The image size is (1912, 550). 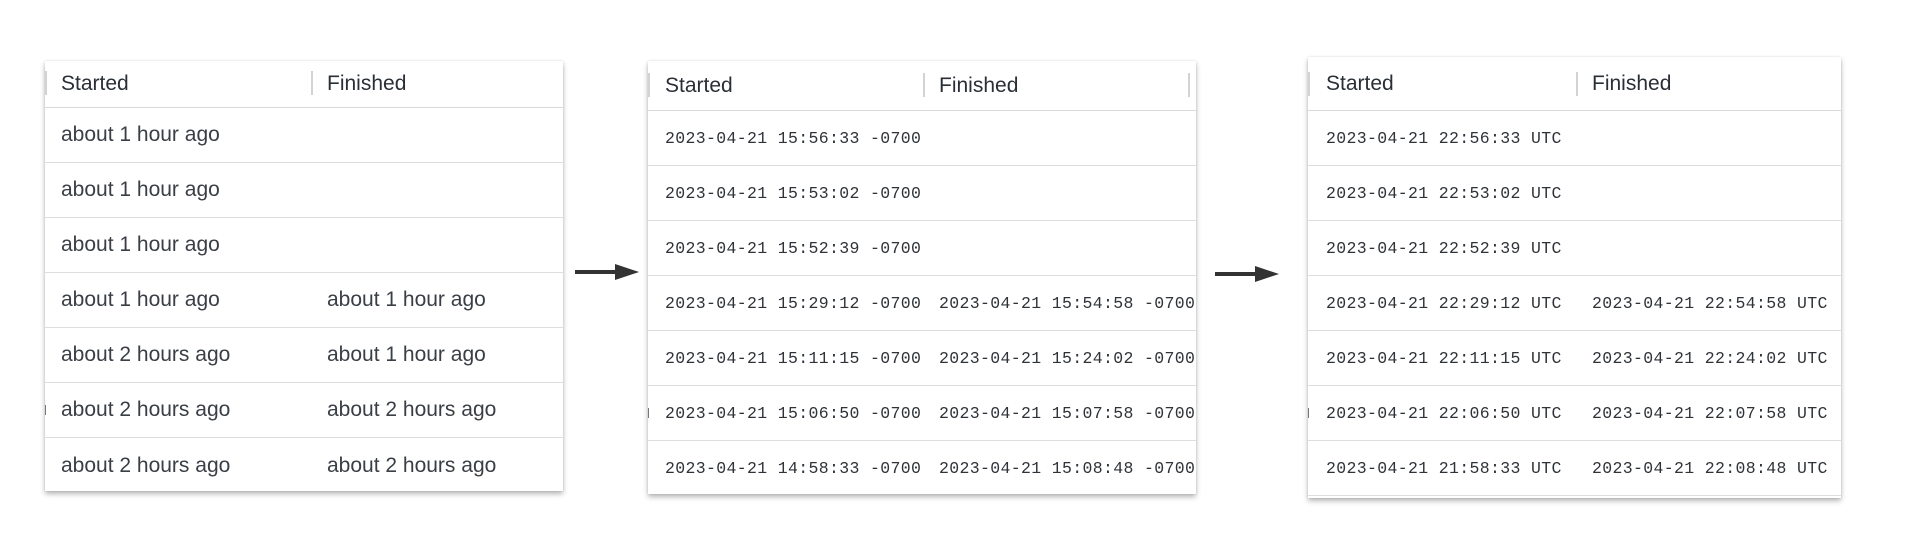 I want to click on cell-started: 2023-04-21 22:06:50 UTC, so click(x=1444, y=413).